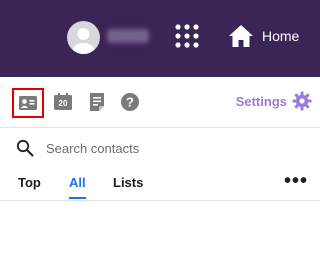 This screenshot has height=261, width=320. I want to click on help-icon: ?, so click(130, 102).